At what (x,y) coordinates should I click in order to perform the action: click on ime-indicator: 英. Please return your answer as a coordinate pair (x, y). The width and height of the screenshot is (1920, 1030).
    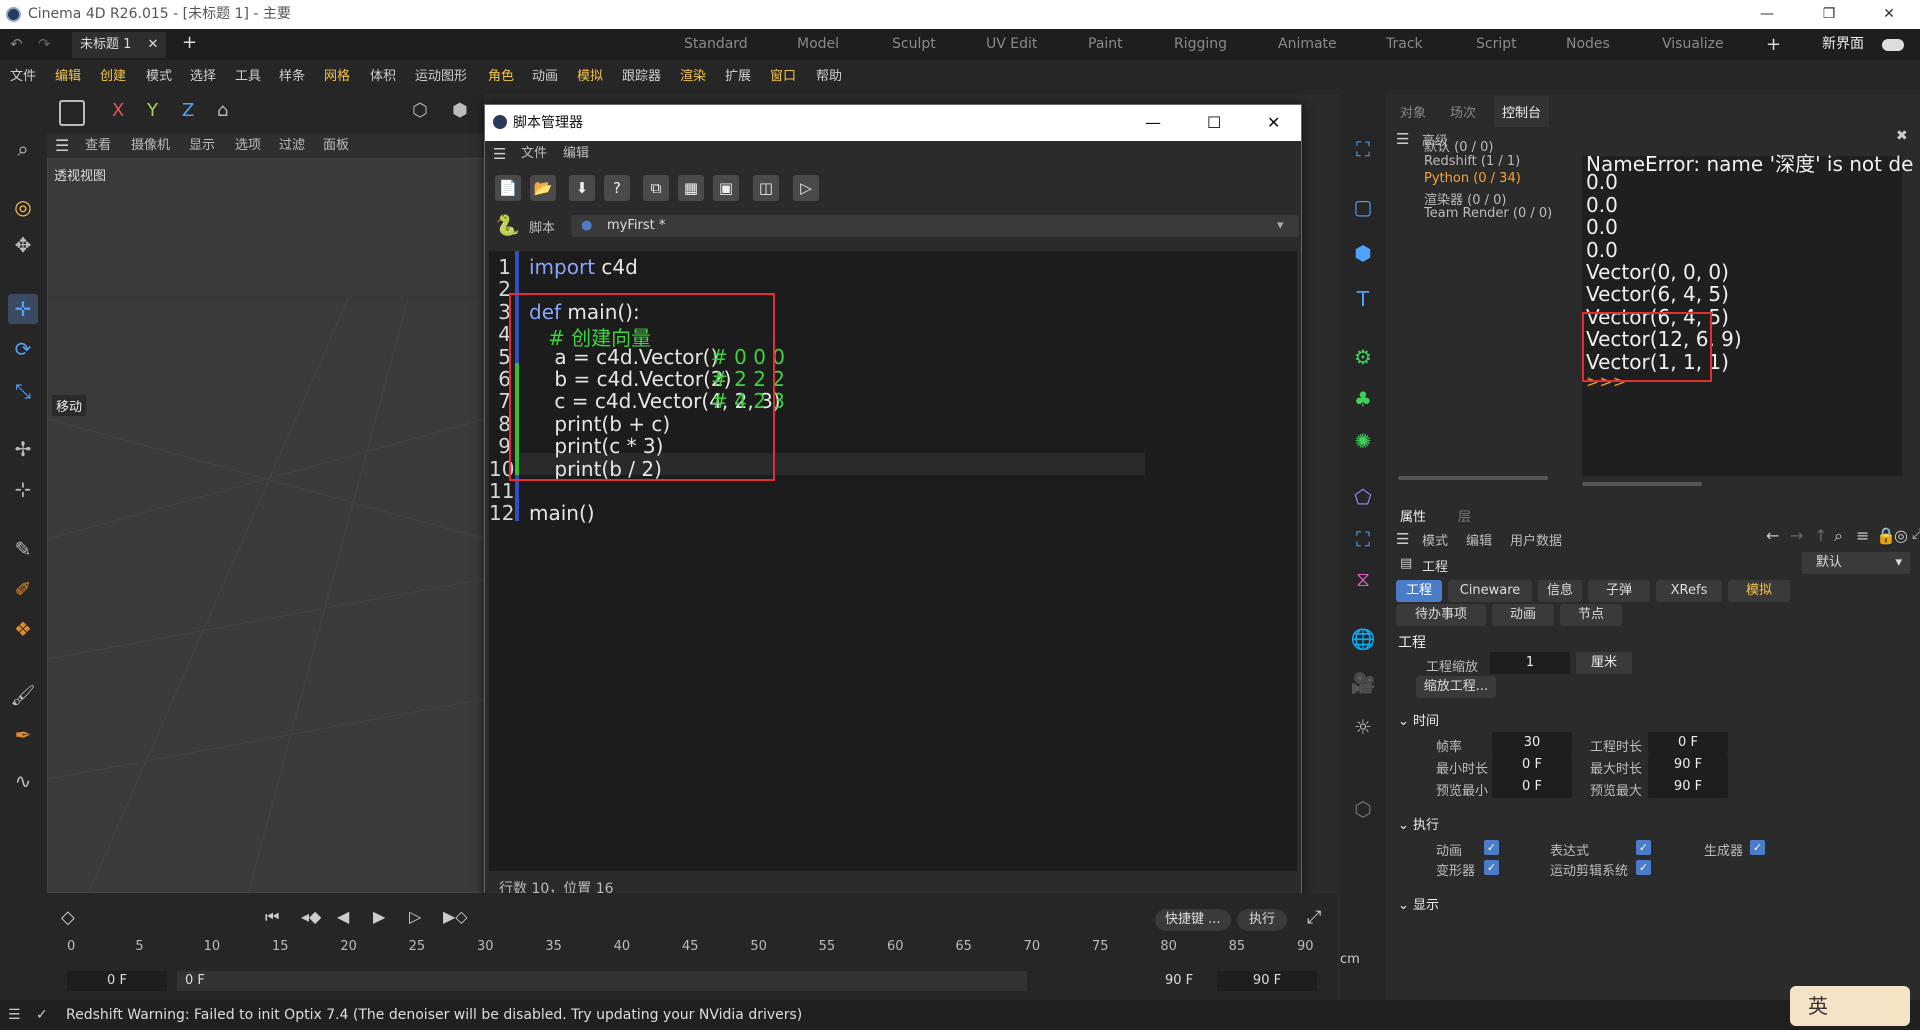
    Looking at the image, I should click on (1850, 1006).